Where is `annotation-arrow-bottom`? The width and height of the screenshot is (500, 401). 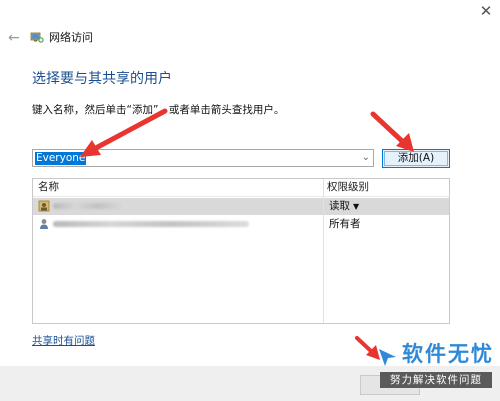 annotation-arrow-bottom is located at coordinates (367, 348).